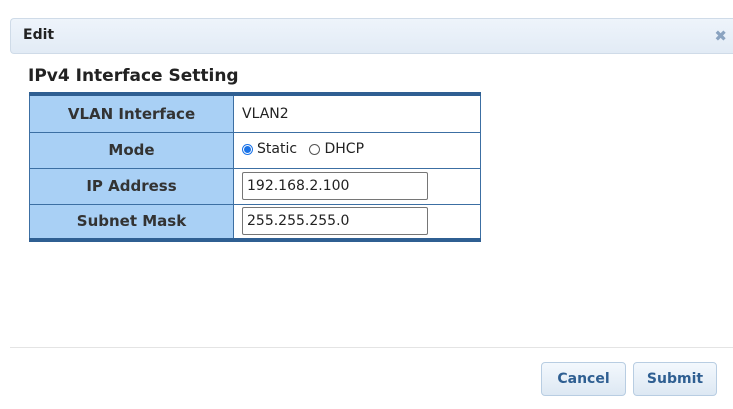  I want to click on ip-address-row: IP Address, so click(255, 186).